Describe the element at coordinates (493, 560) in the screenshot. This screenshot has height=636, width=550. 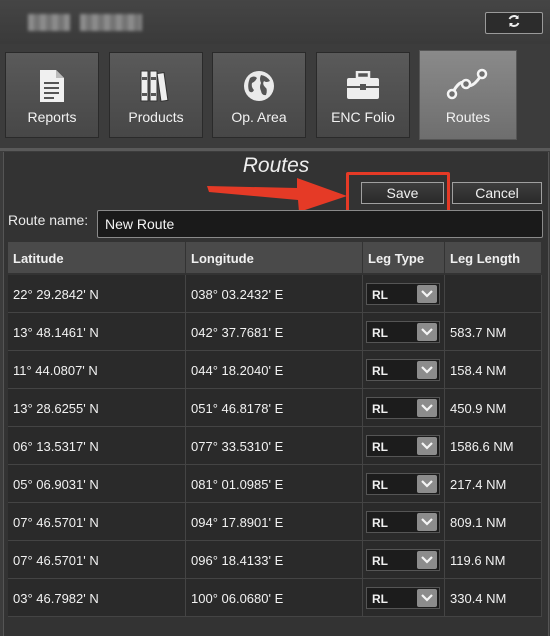
I see `leg-length-cell: 119.6 NM` at that location.